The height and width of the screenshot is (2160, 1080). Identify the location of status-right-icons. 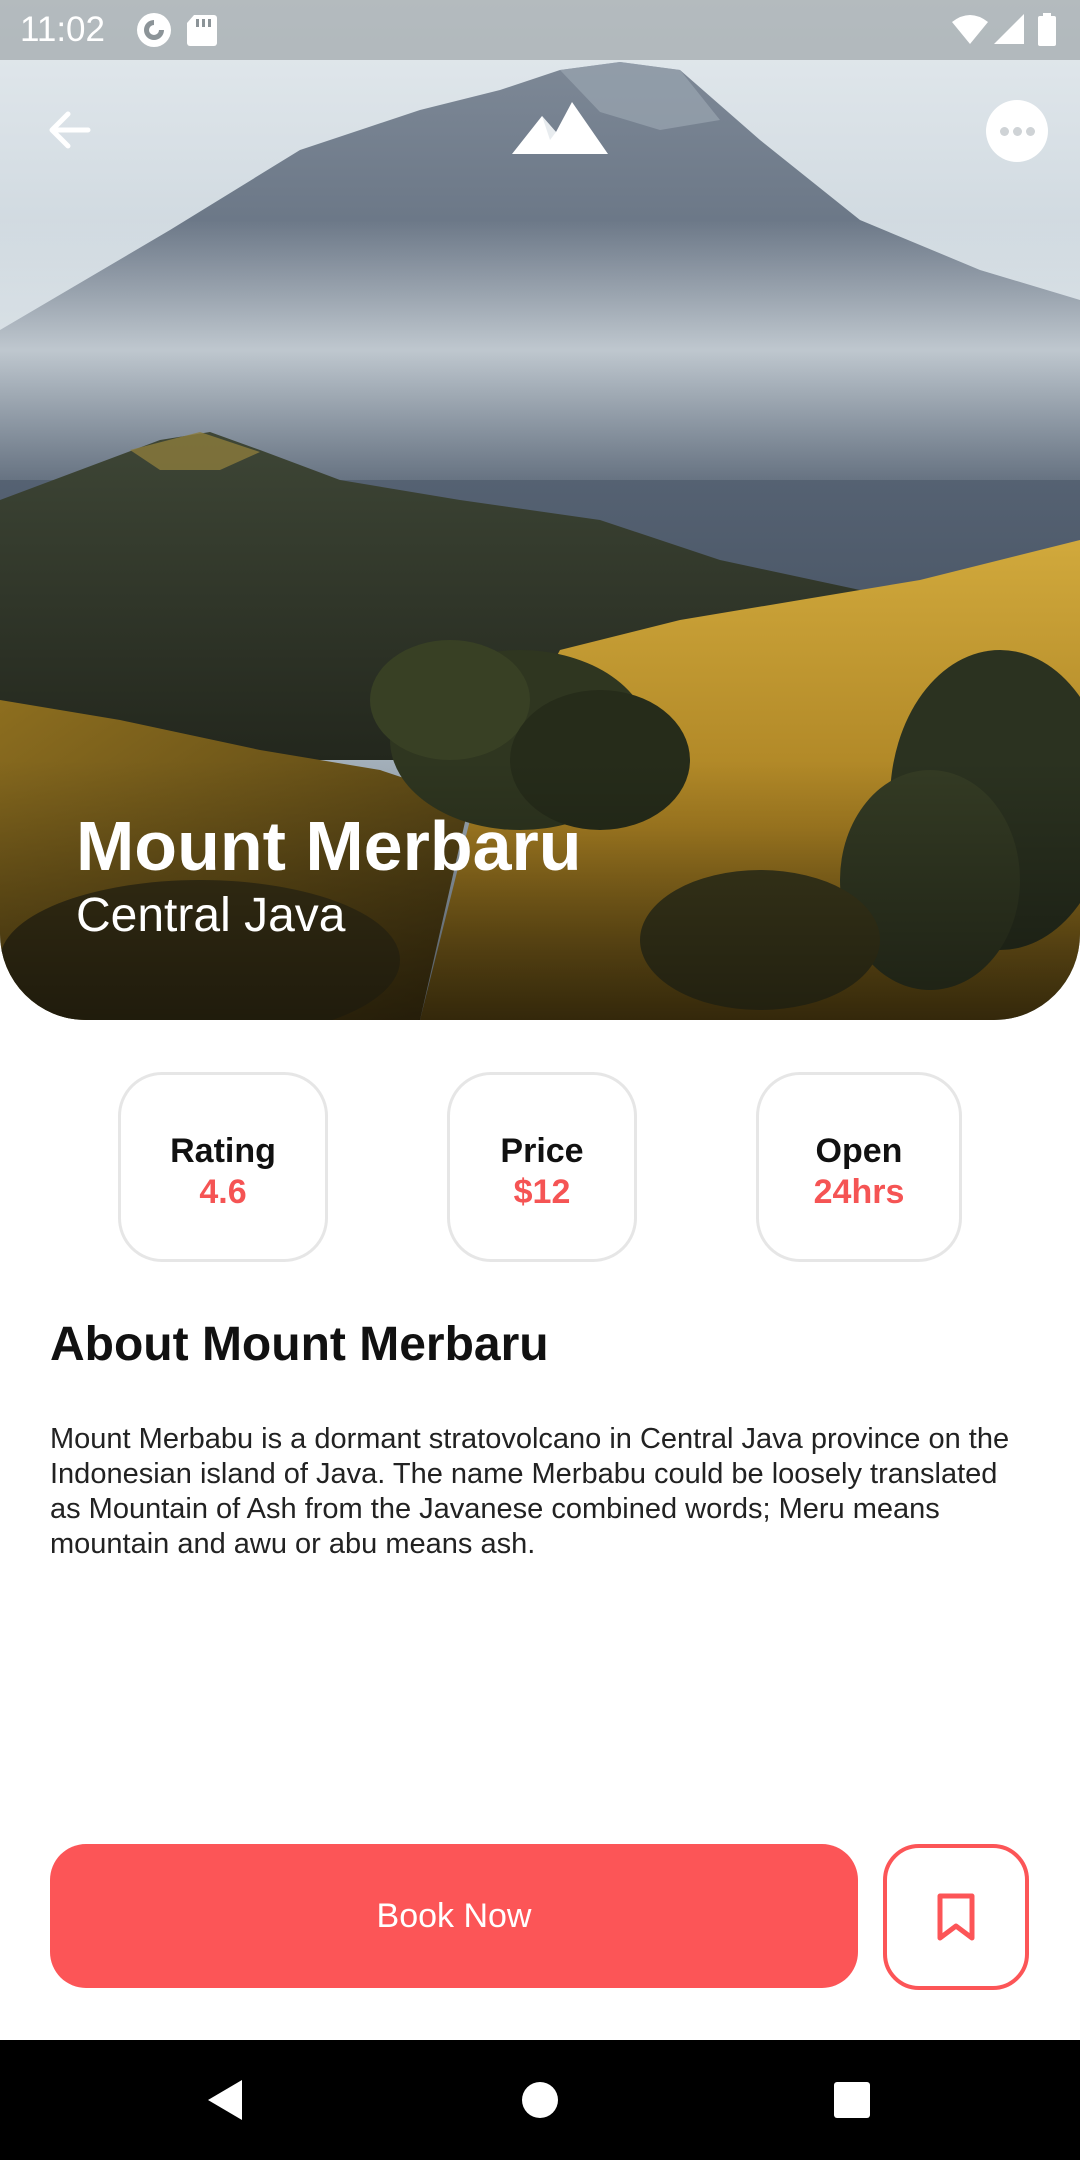
(1004, 29).